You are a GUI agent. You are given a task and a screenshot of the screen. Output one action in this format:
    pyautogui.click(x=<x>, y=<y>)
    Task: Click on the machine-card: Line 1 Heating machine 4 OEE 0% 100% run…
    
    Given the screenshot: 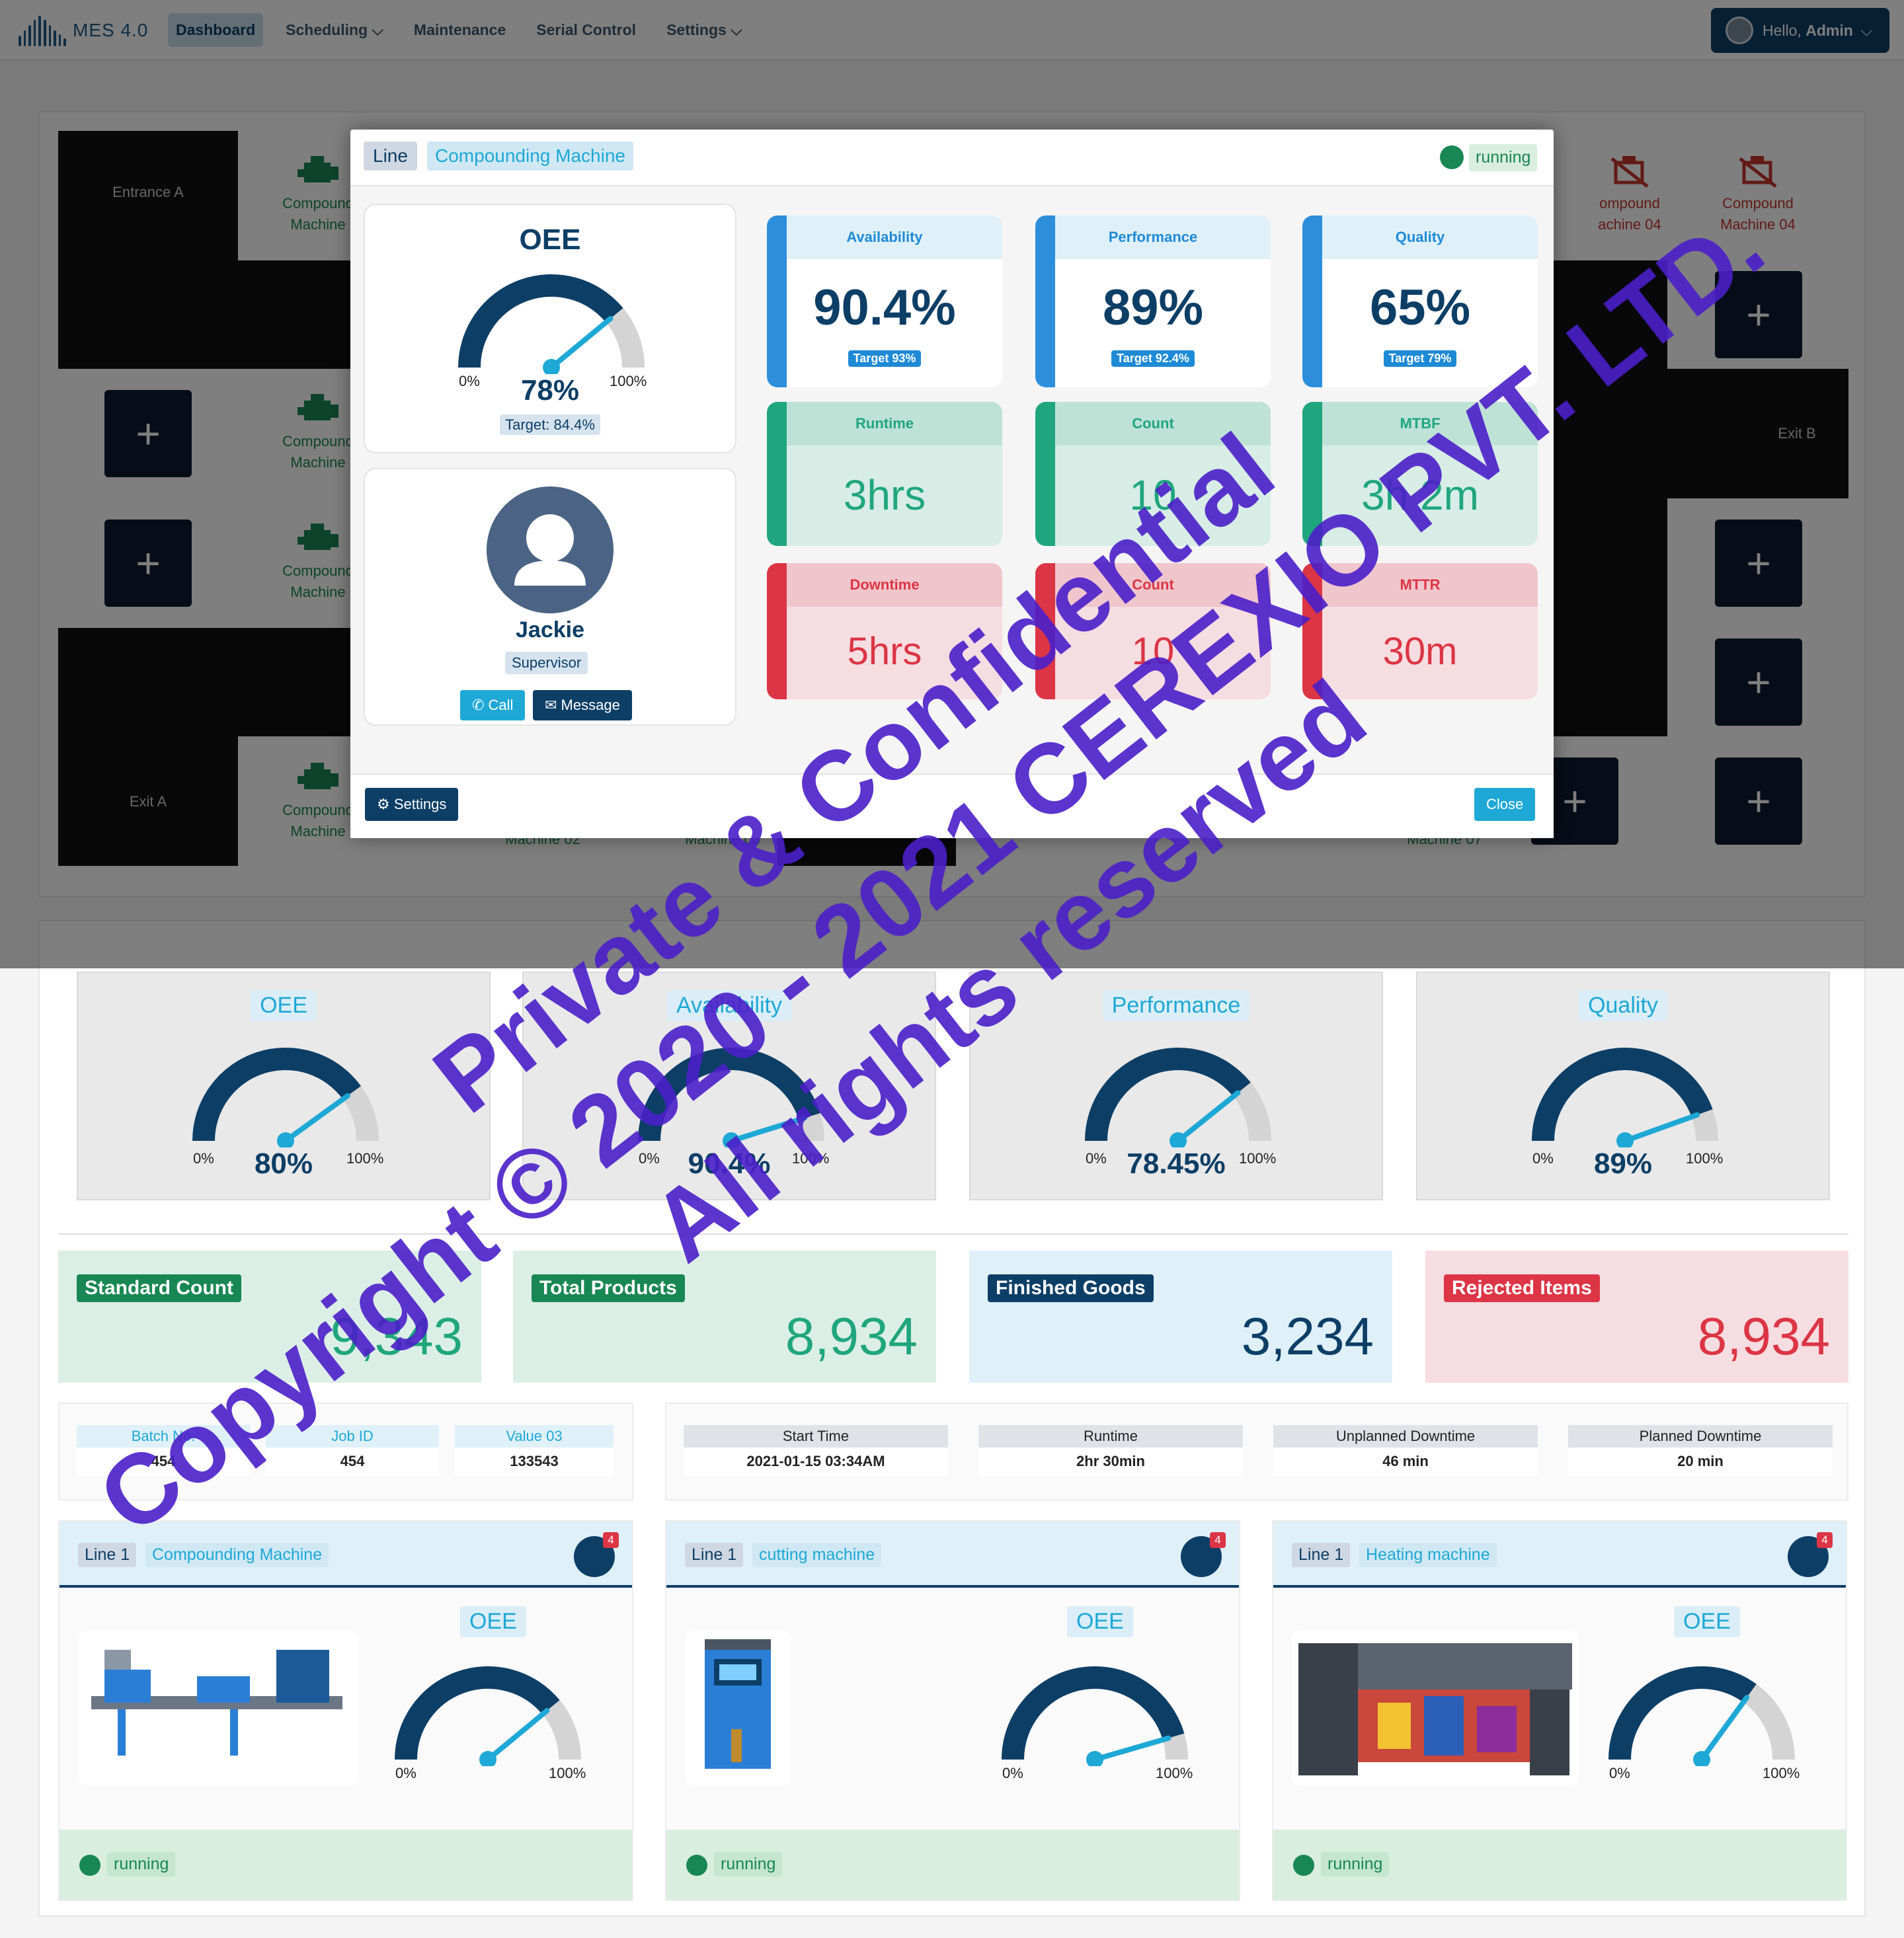 What is the action you would take?
    pyautogui.click(x=1559, y=1710)
    